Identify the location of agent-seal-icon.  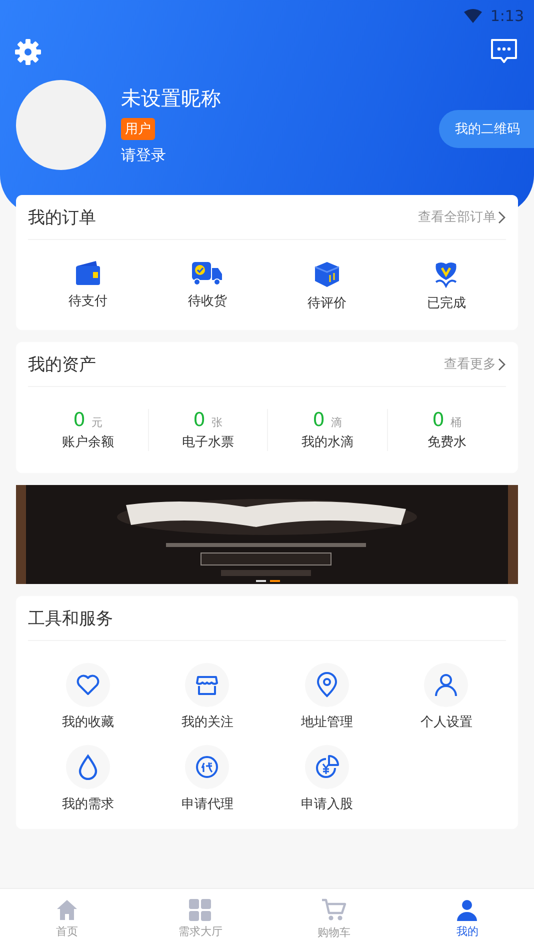
(207, 767).